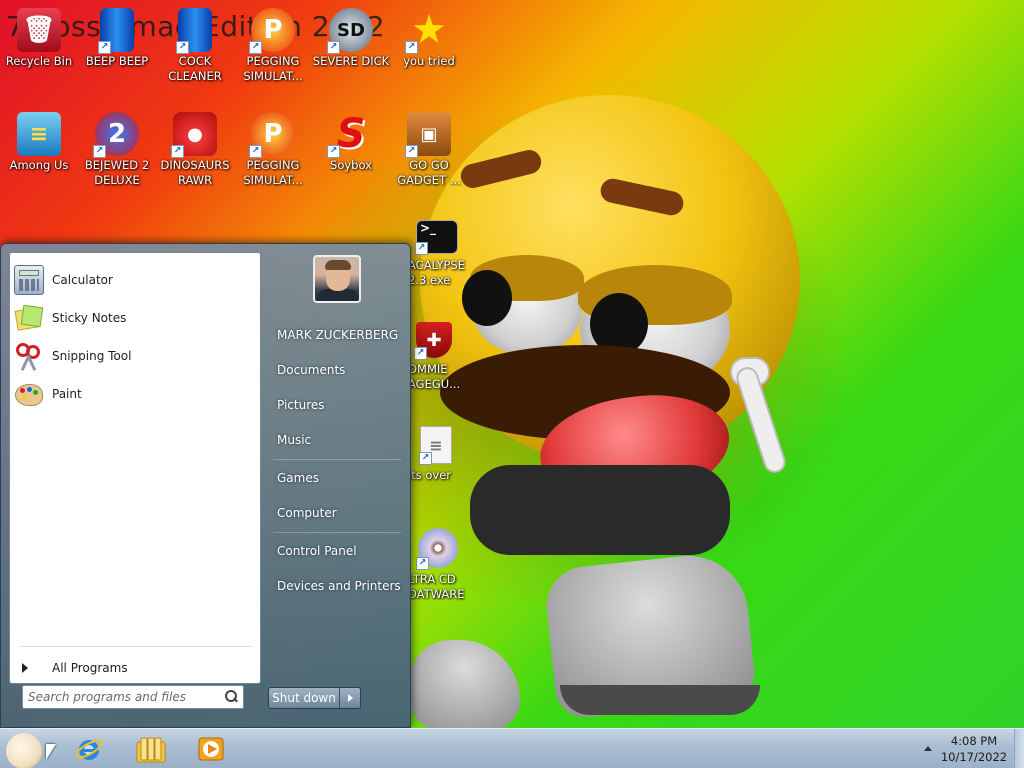  I want to click on program-snipping-tool: Snipping Tool, so click(136, 356).